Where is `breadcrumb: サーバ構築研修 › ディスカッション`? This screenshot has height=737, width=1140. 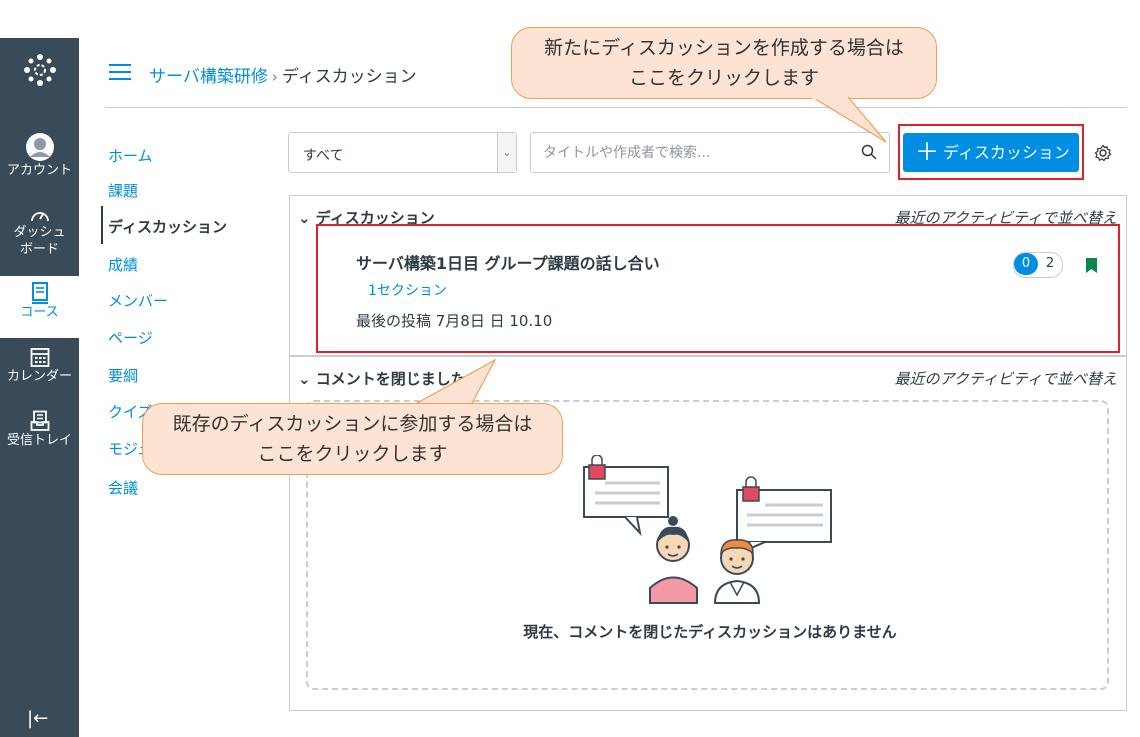 breadcrumb: サーバ構築研修 › ディスカッション is located at coordinates (283, 74).